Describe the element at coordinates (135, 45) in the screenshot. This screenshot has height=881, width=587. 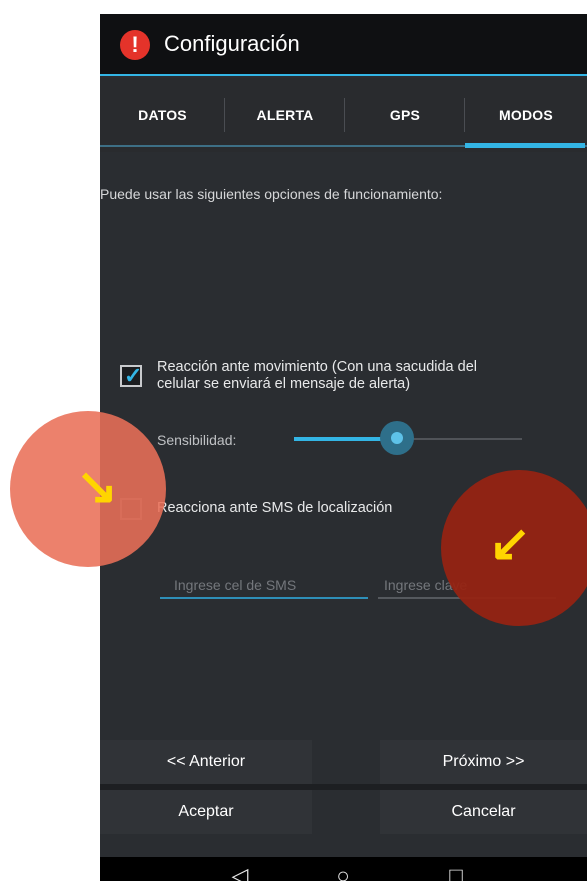
I see `alert-icon: !` at that location.